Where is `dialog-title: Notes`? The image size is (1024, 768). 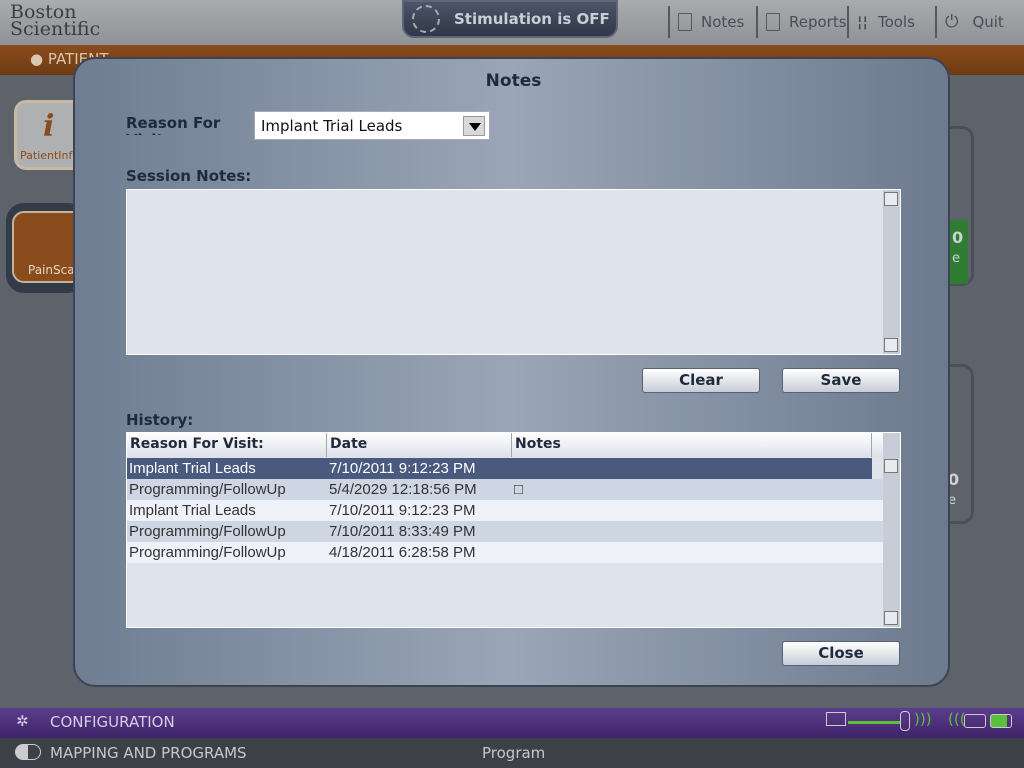 dialog-title: Notes is located at coordinates (513, 81).